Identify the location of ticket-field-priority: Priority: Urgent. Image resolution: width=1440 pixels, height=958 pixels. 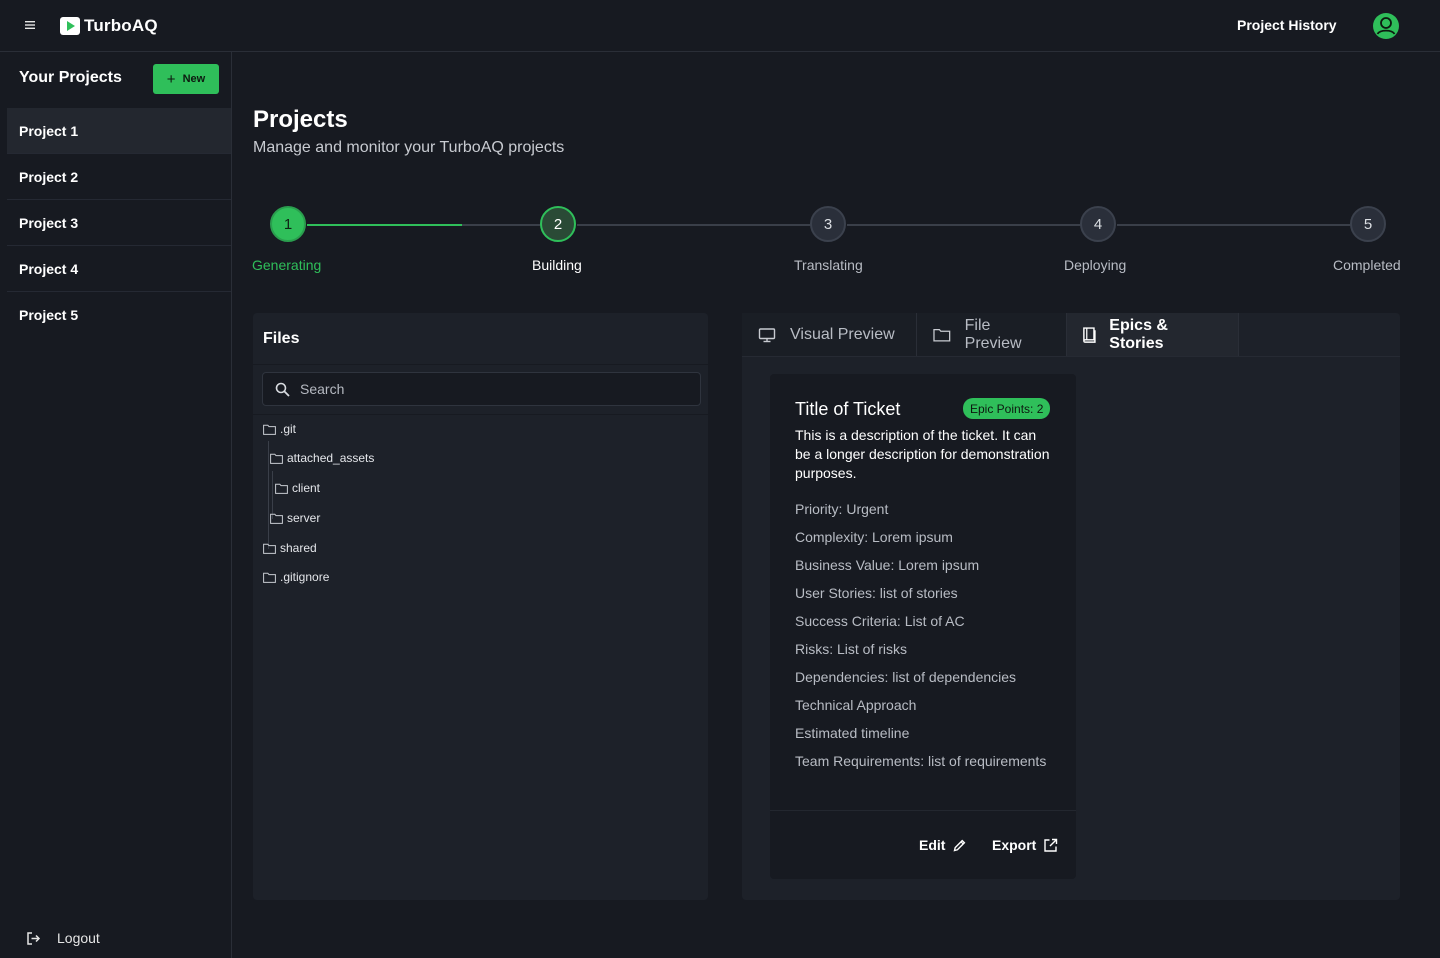
(842, 509).